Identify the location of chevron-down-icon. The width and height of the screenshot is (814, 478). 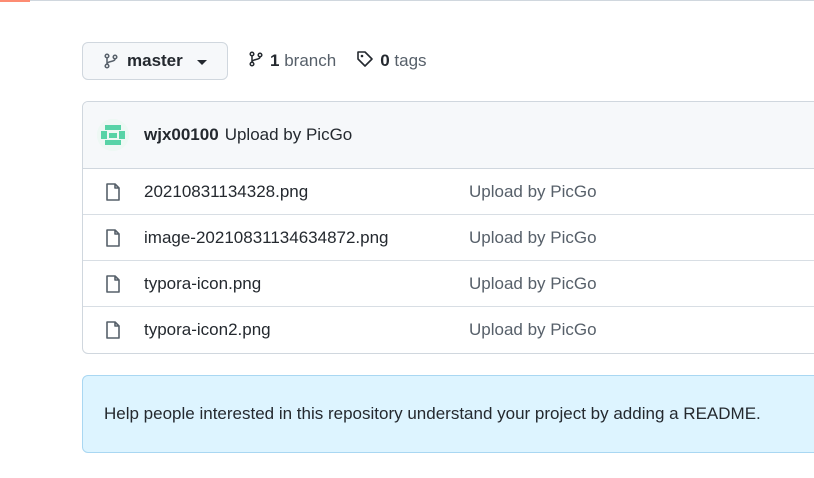
(201, 62).